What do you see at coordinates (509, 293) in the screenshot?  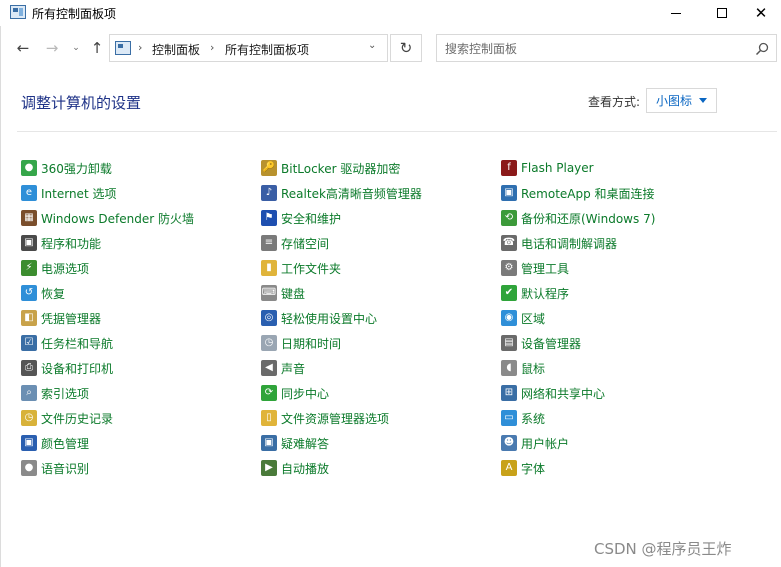 I see `default-programs-icon: ✔` at bounding box center [509, 293].